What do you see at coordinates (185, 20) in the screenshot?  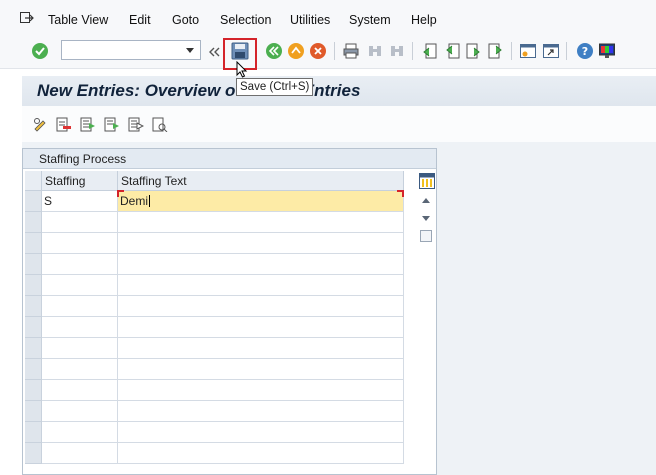 I see `menu-goto: Goto` at bounding box center [185, 20].